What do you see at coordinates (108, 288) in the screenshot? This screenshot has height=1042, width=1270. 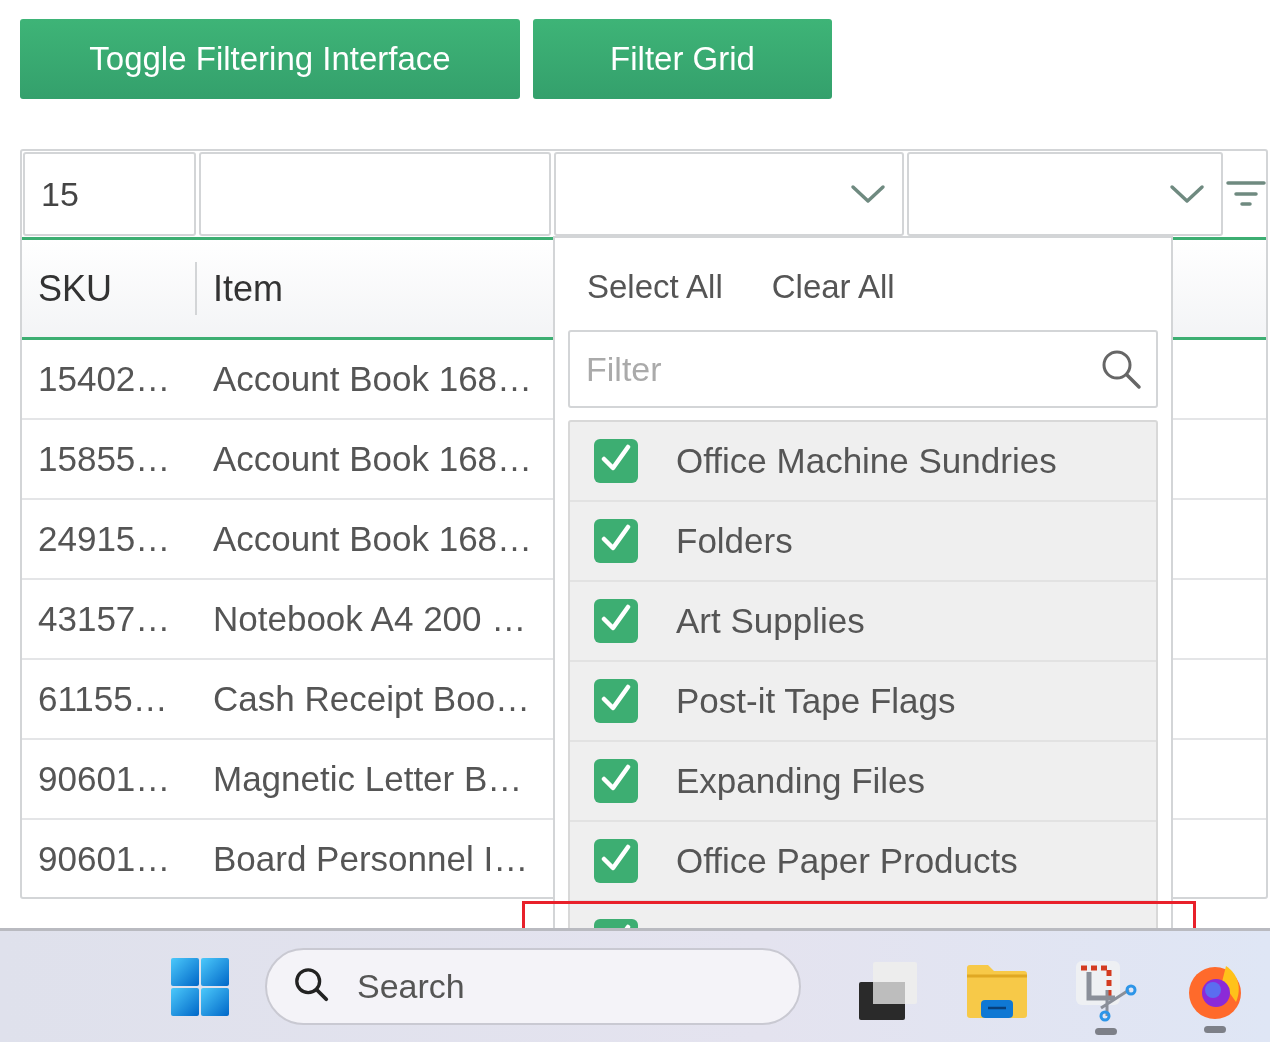 I see `column-header: SKU` at bounding box center [108, 288].